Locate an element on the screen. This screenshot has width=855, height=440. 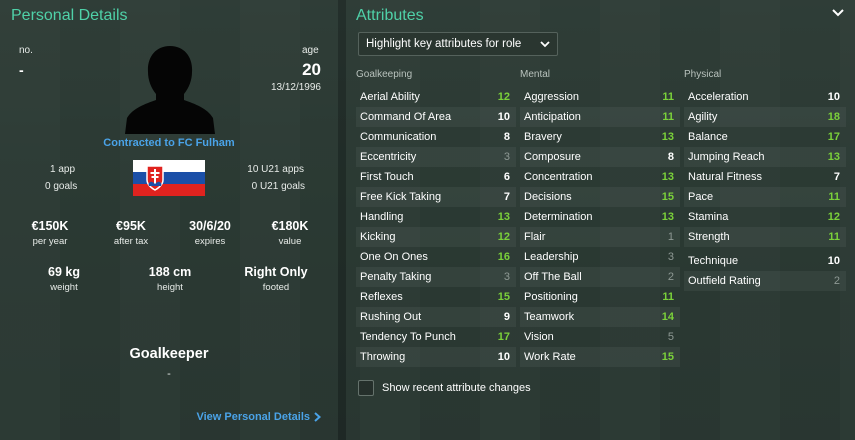
attribute-row: Free Kick Taking 7 is located at coordinates (436, 197).